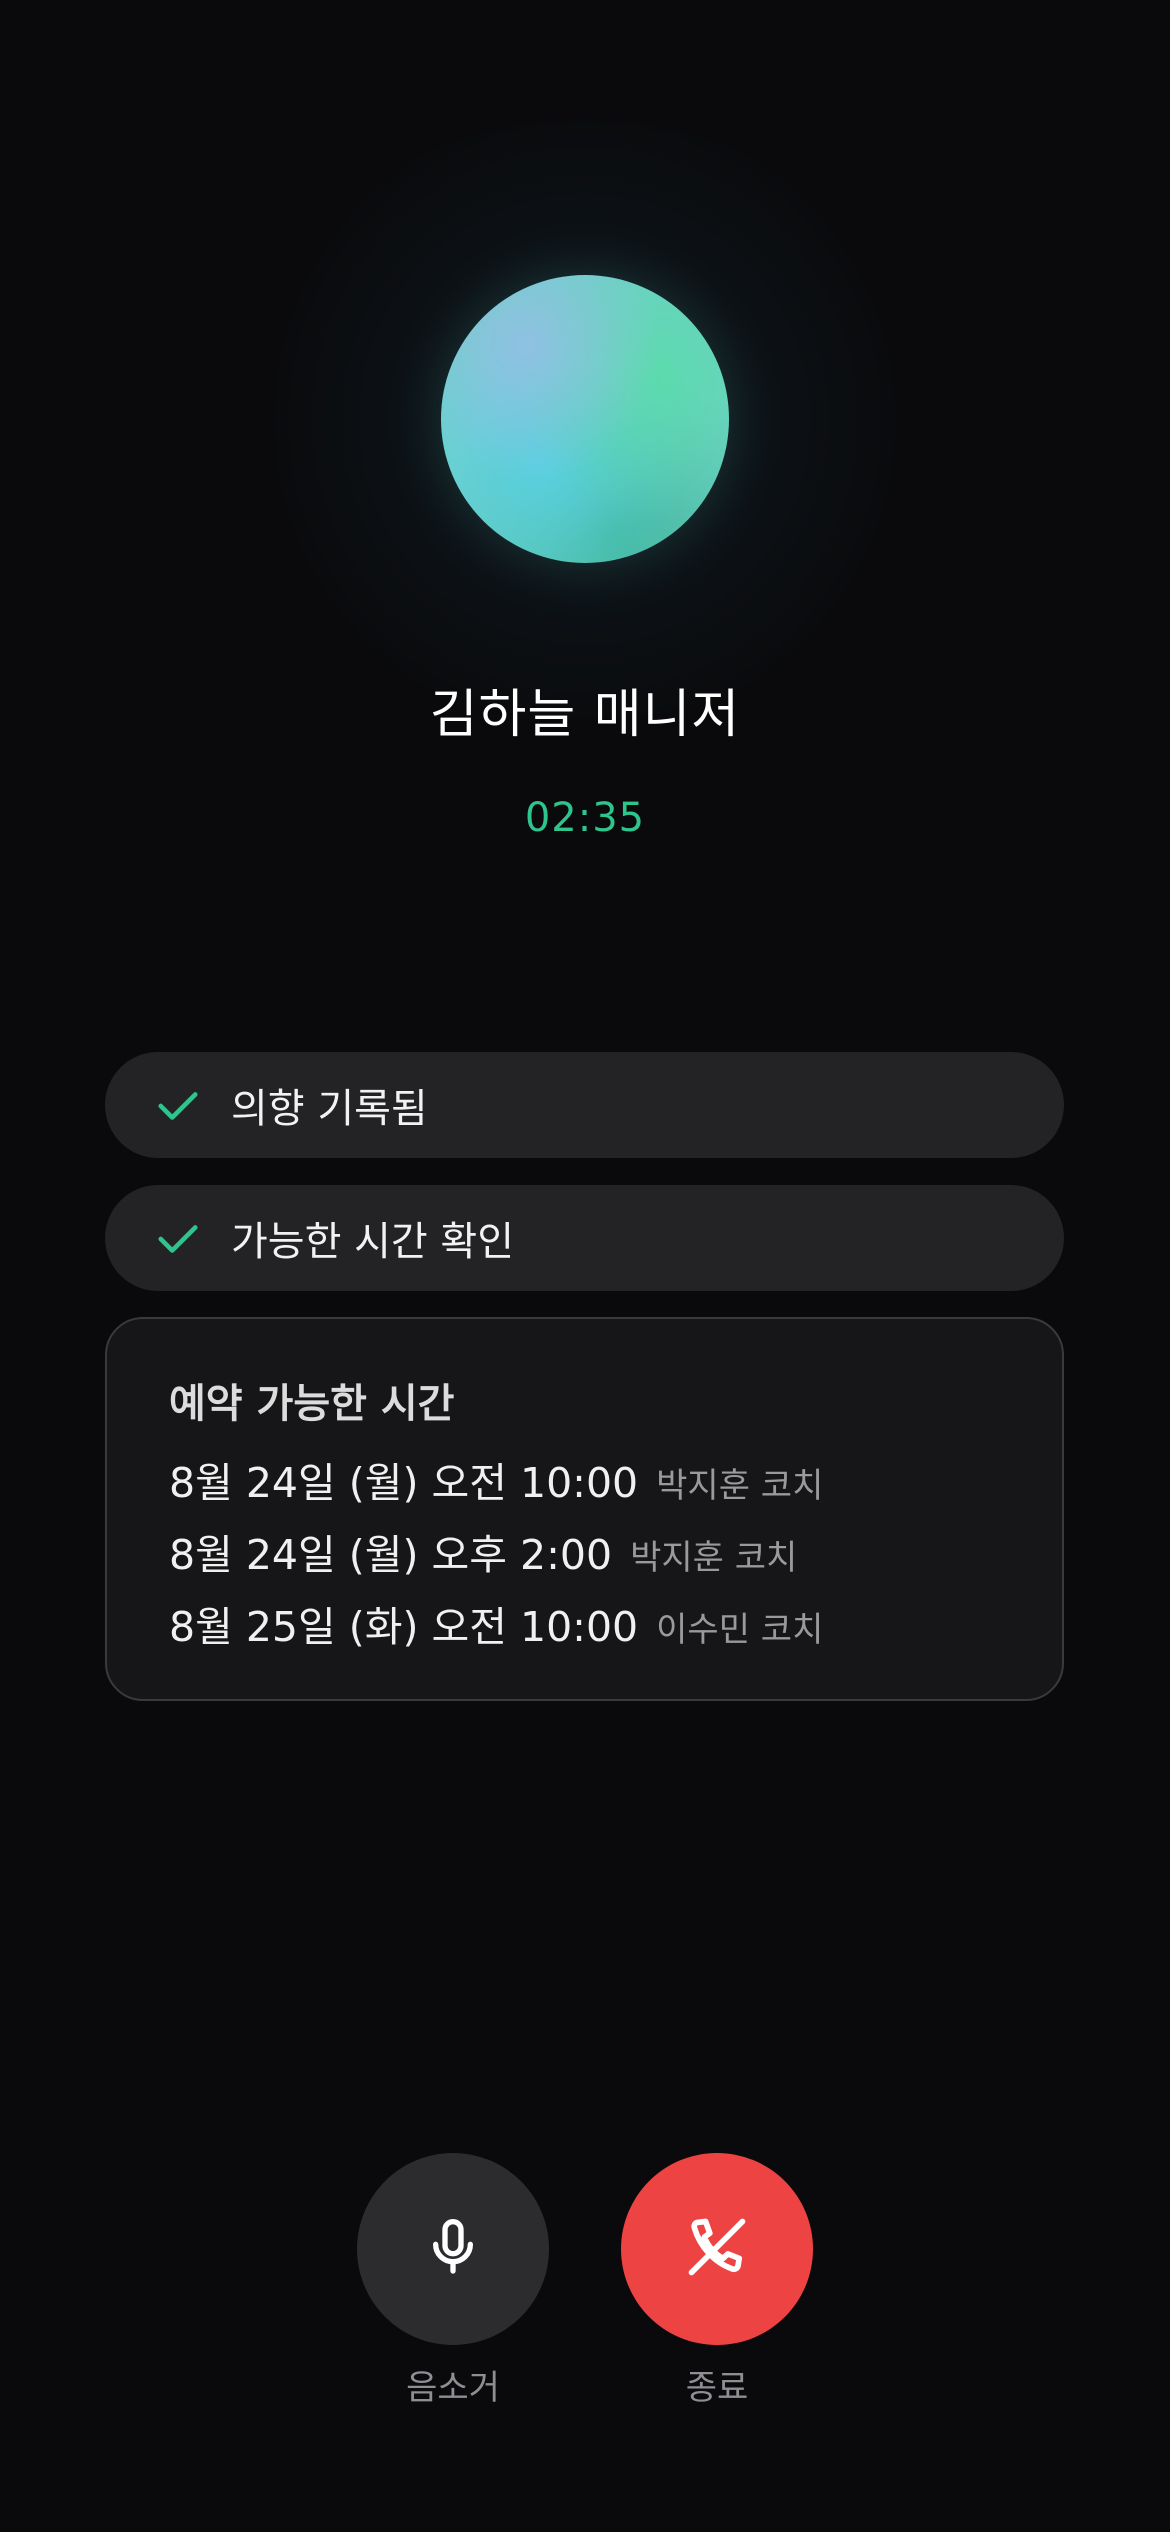 Image resolution: width=1170 pixels, height=2532 pixels. Describe the element at coordinates (373, 1242) in the screenshot. I see `status-item-label: 가능한 시간 확인` at that location.